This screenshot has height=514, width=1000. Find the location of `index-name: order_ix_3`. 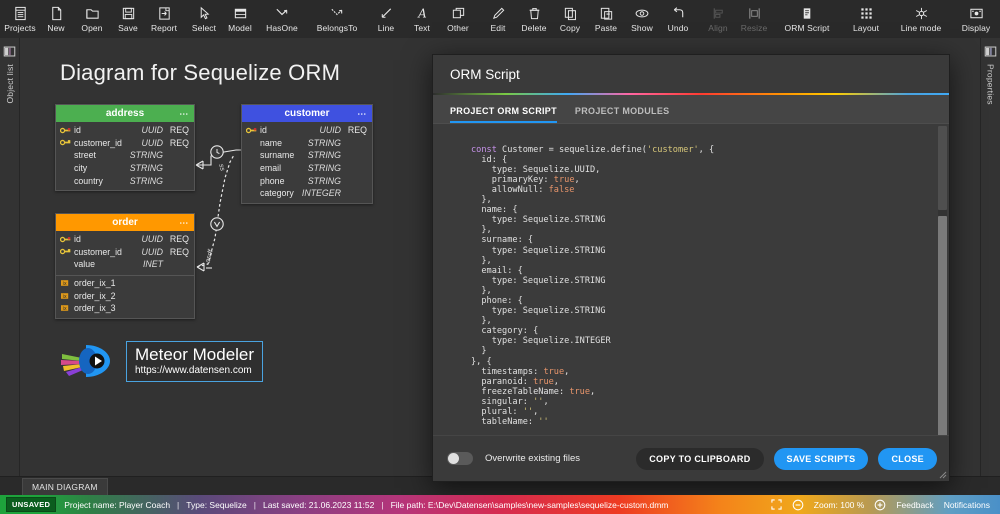

index-name: order_ix_3 is located at coordinates (95, 308).